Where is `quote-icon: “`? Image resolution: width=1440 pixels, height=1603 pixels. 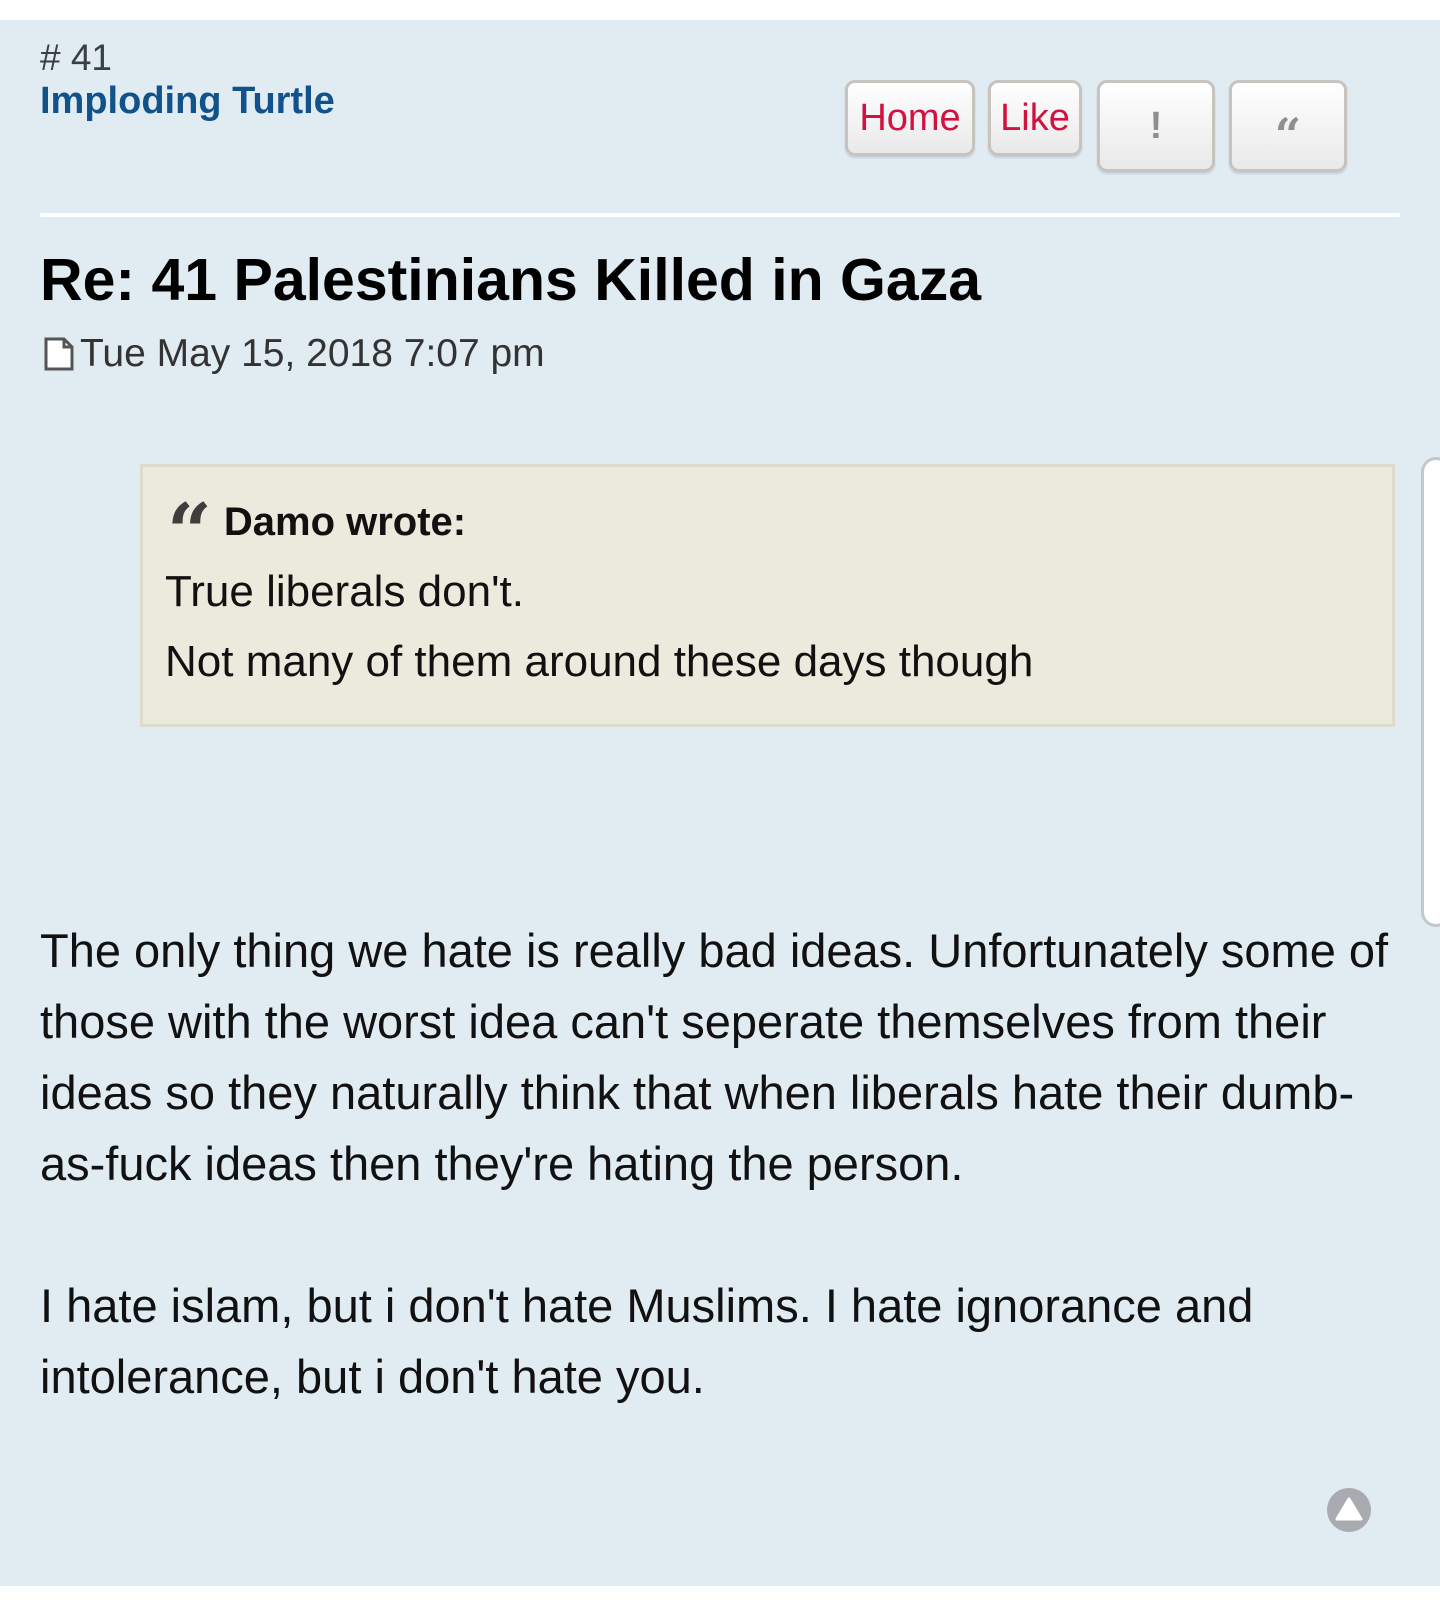
quote-icon: “ is located at coordinates (1288, 135).